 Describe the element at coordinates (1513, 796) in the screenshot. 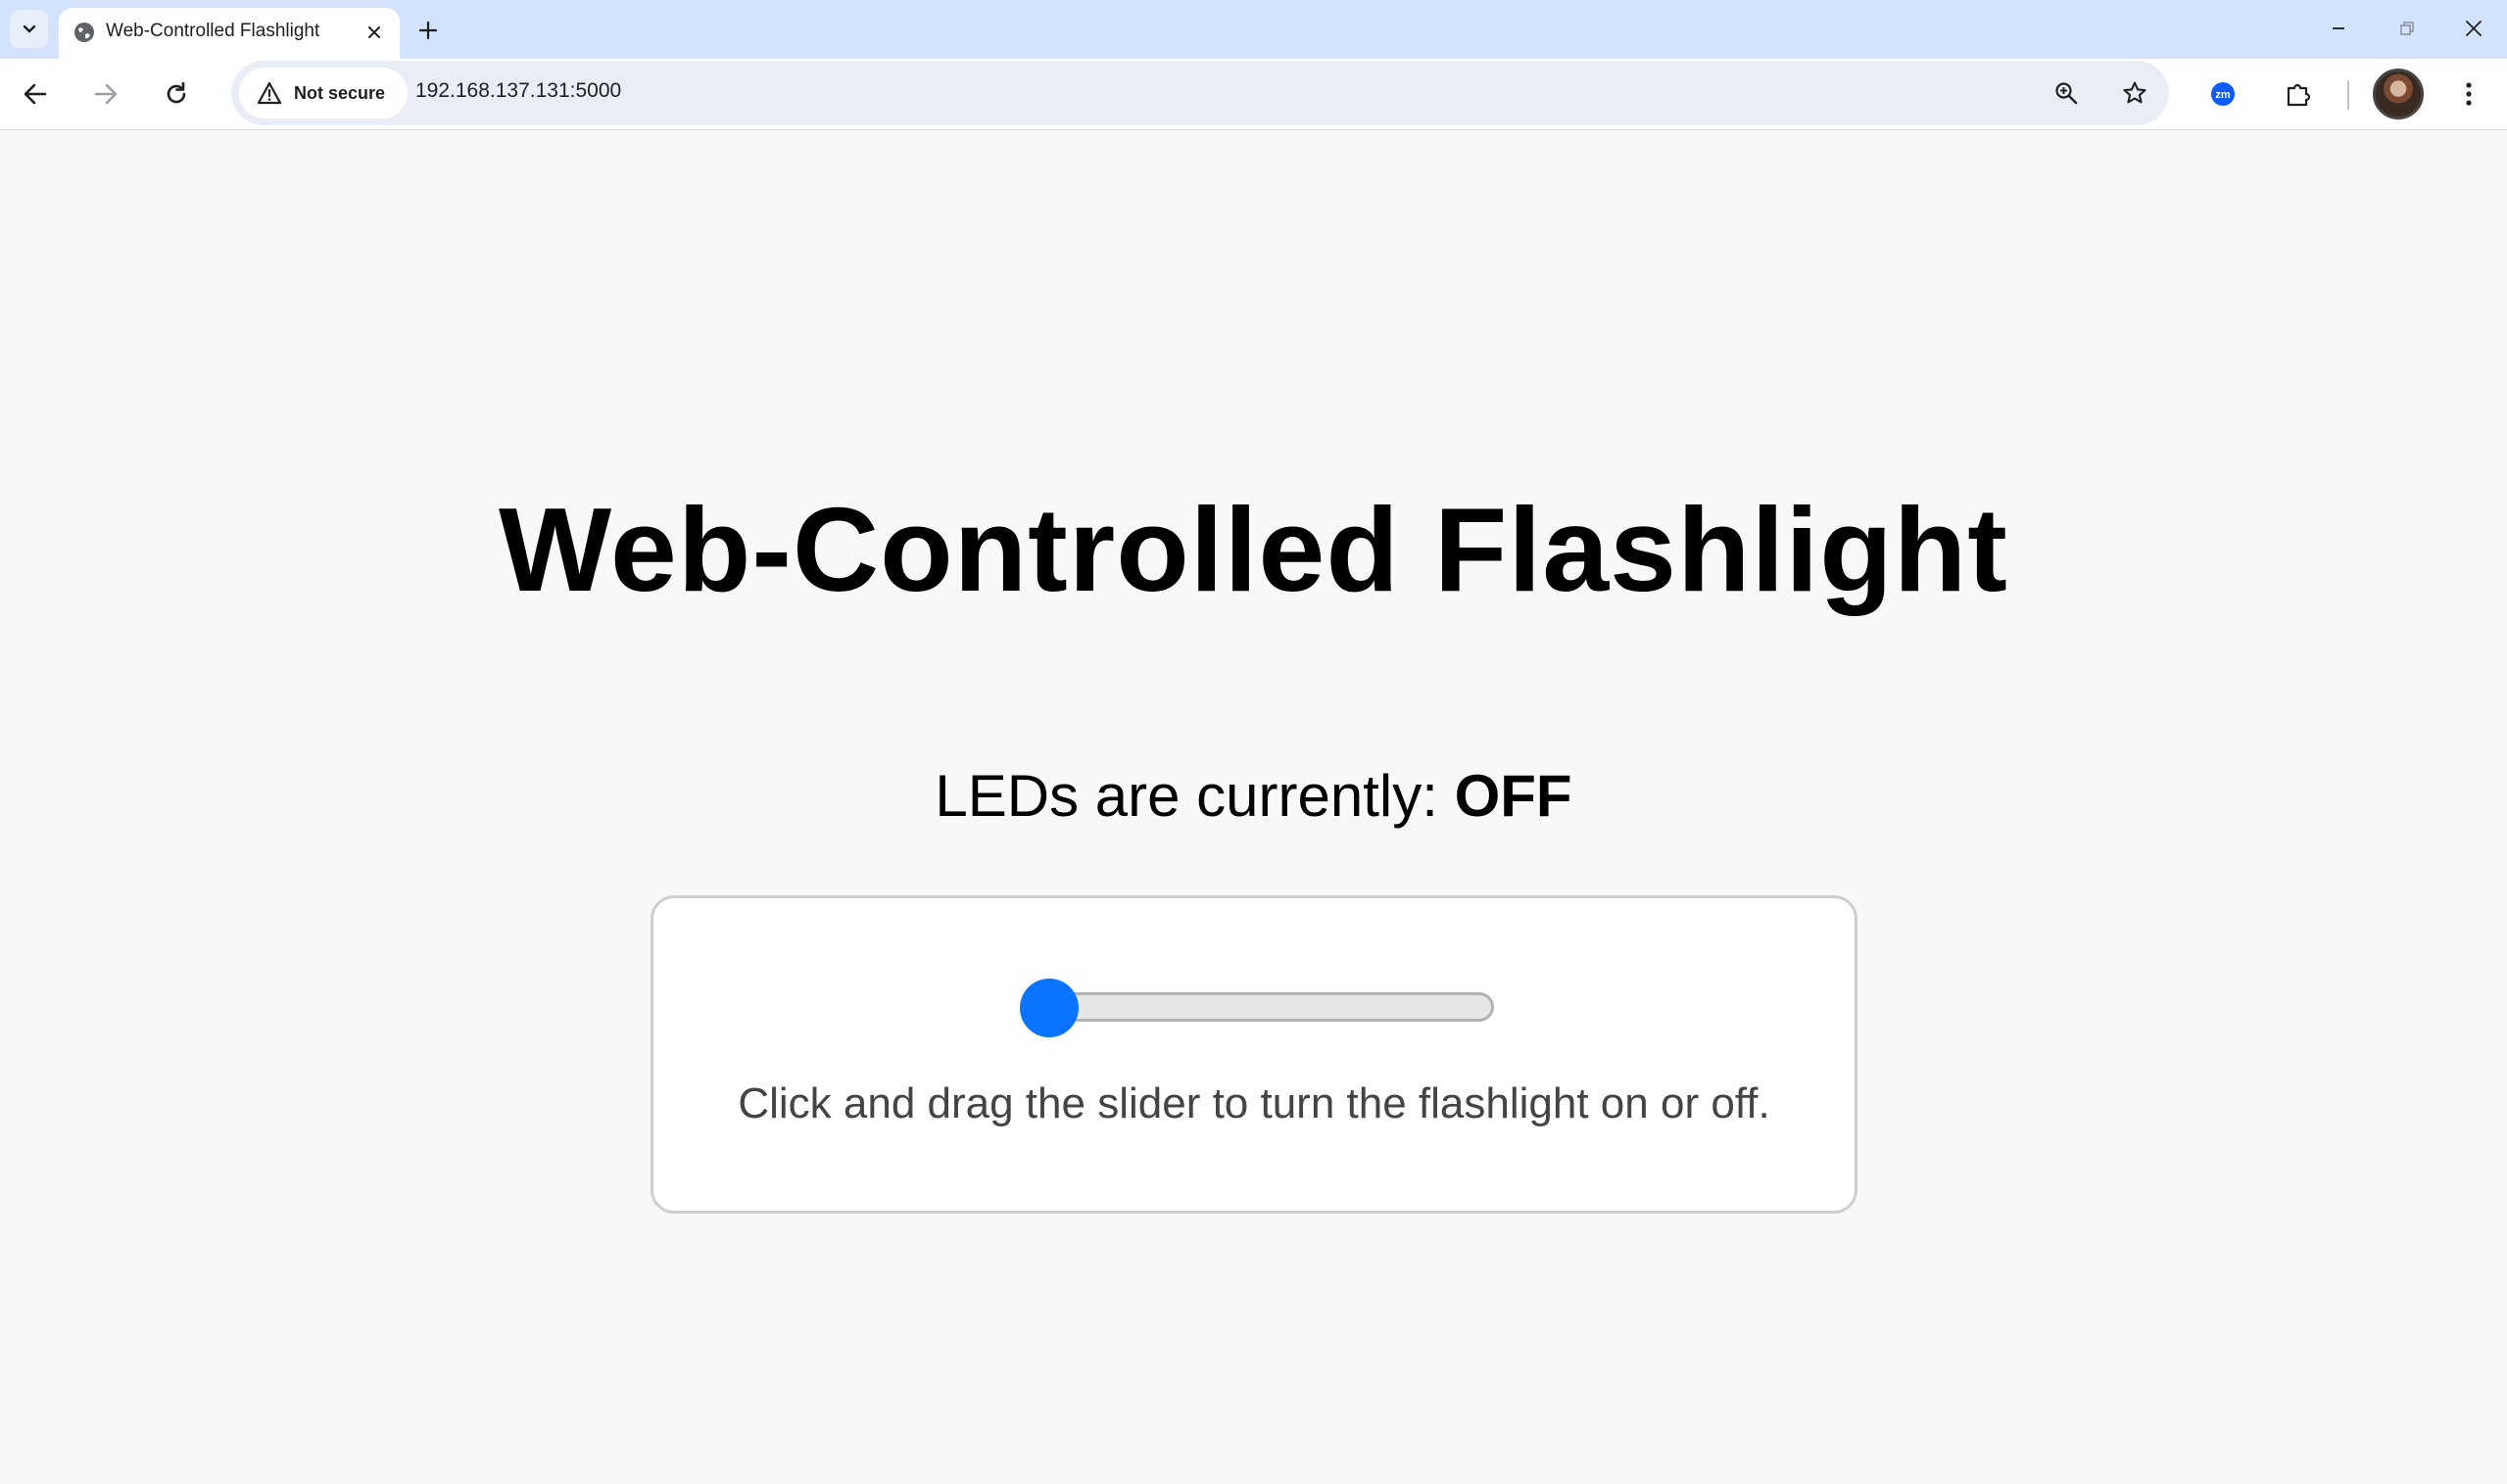

I see `status-value: OFF` at that location.